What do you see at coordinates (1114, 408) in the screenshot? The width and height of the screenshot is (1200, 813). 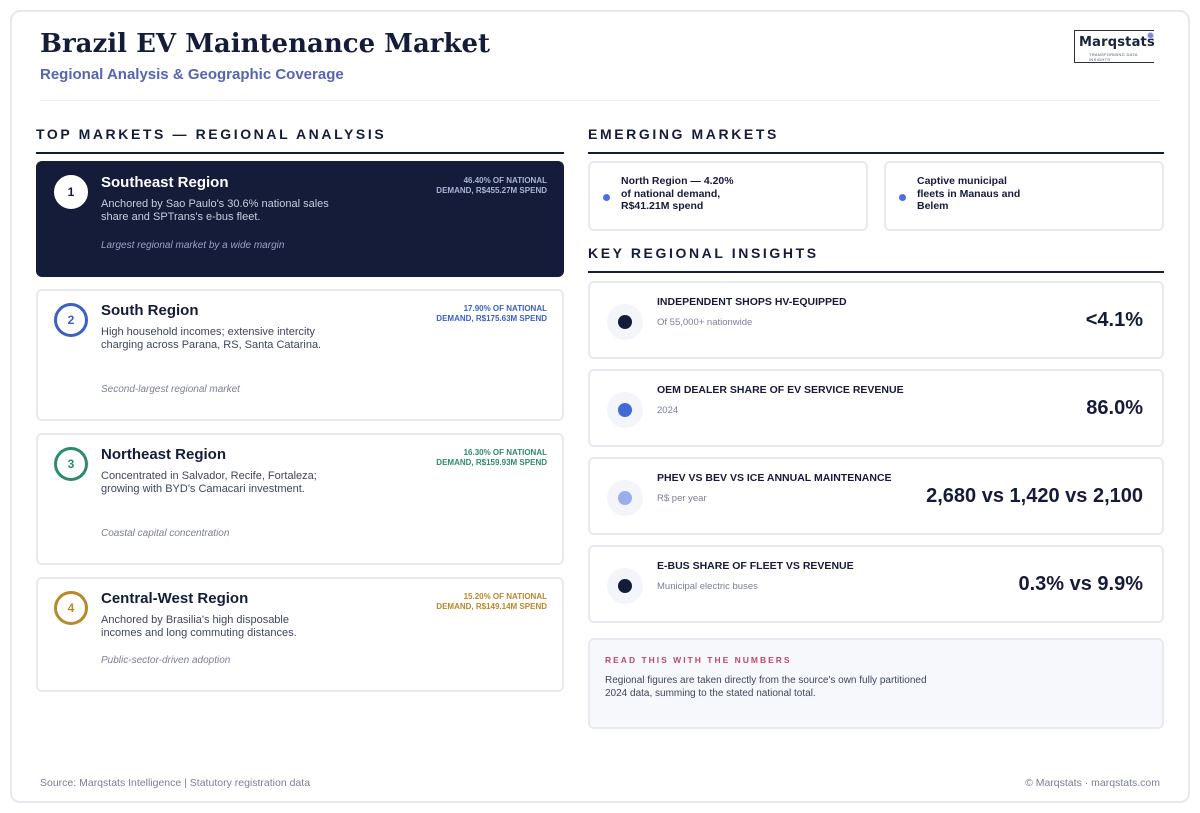 I see `insight-value: 86.0%` at bounding box center [1114, 408].